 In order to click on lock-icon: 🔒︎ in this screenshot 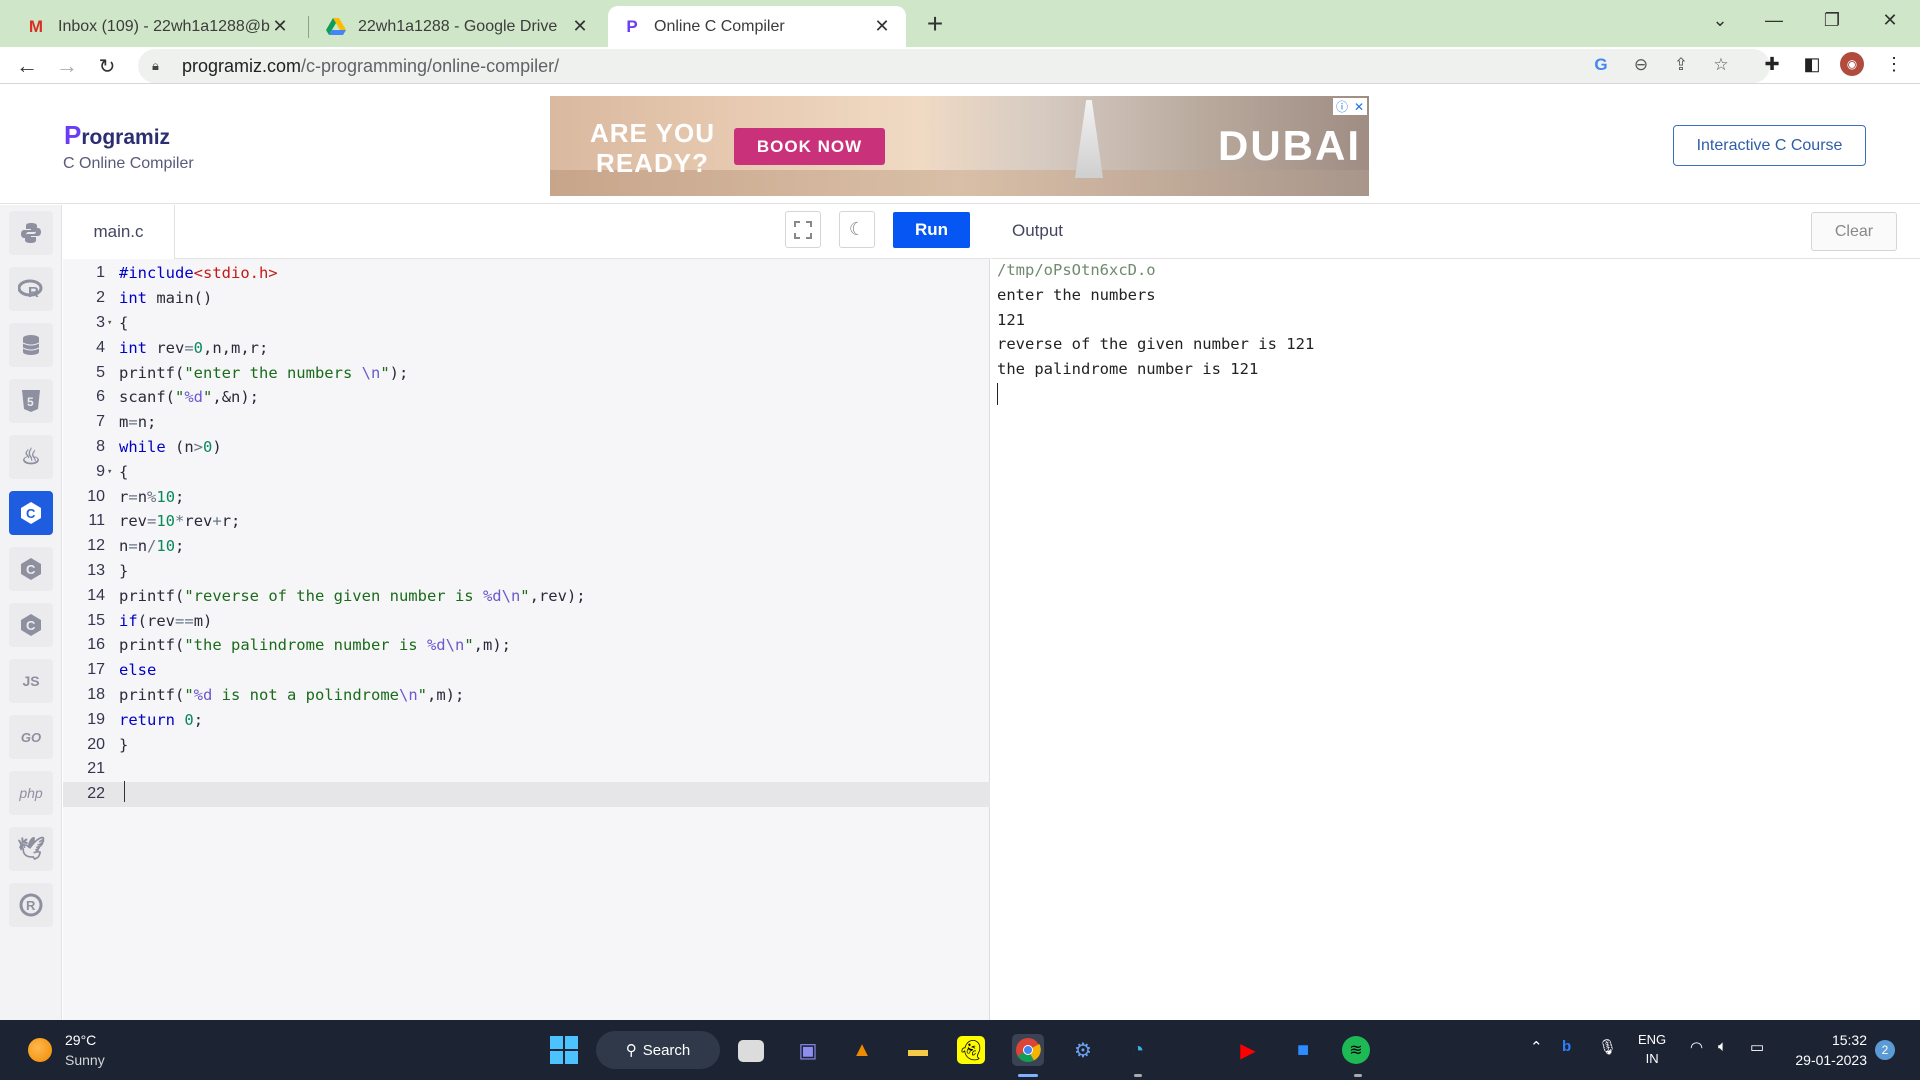, I will do `click(162, 66)`.